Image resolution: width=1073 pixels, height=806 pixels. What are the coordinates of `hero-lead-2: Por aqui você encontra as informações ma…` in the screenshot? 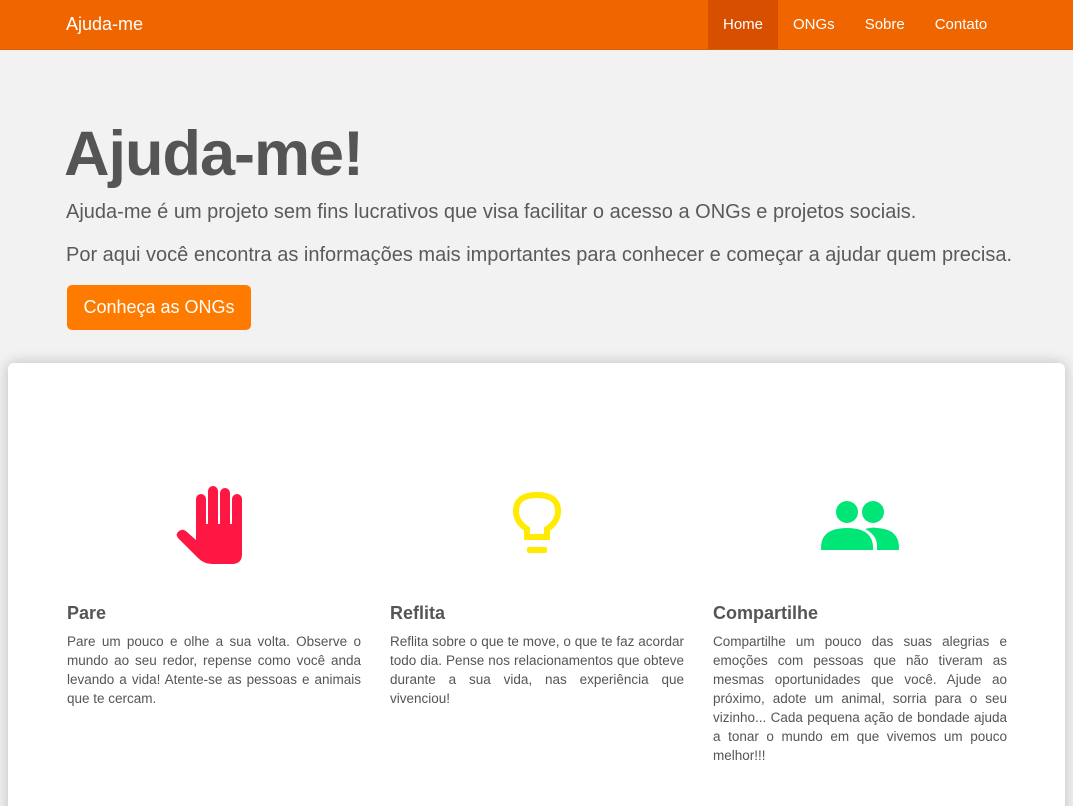 It's located at (539, 255).